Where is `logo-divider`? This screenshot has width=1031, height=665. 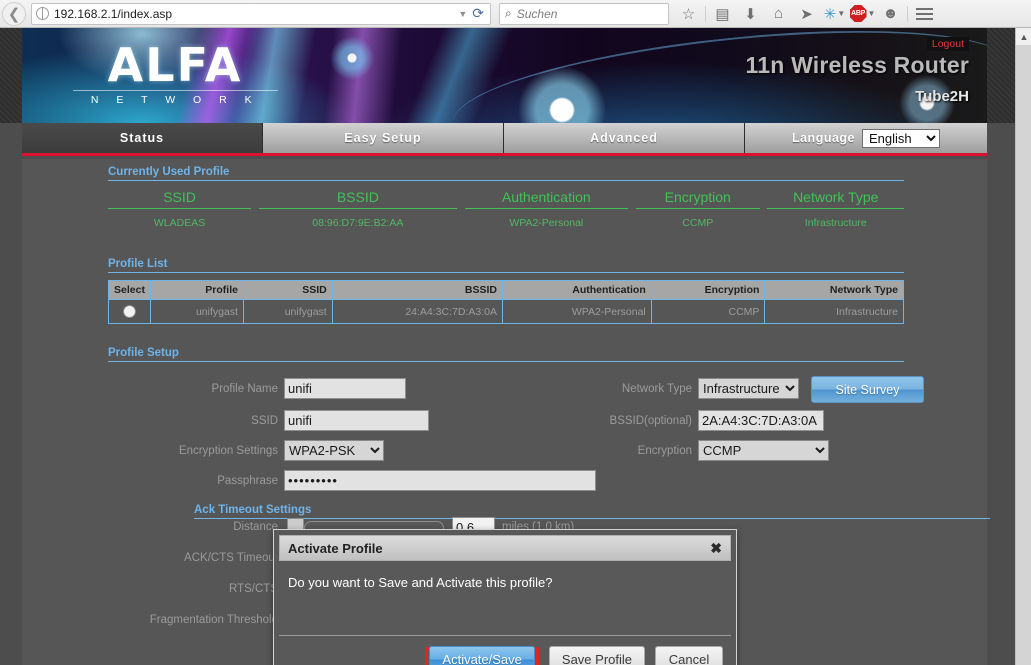 logo-divider is located at coordinates (175, 90).